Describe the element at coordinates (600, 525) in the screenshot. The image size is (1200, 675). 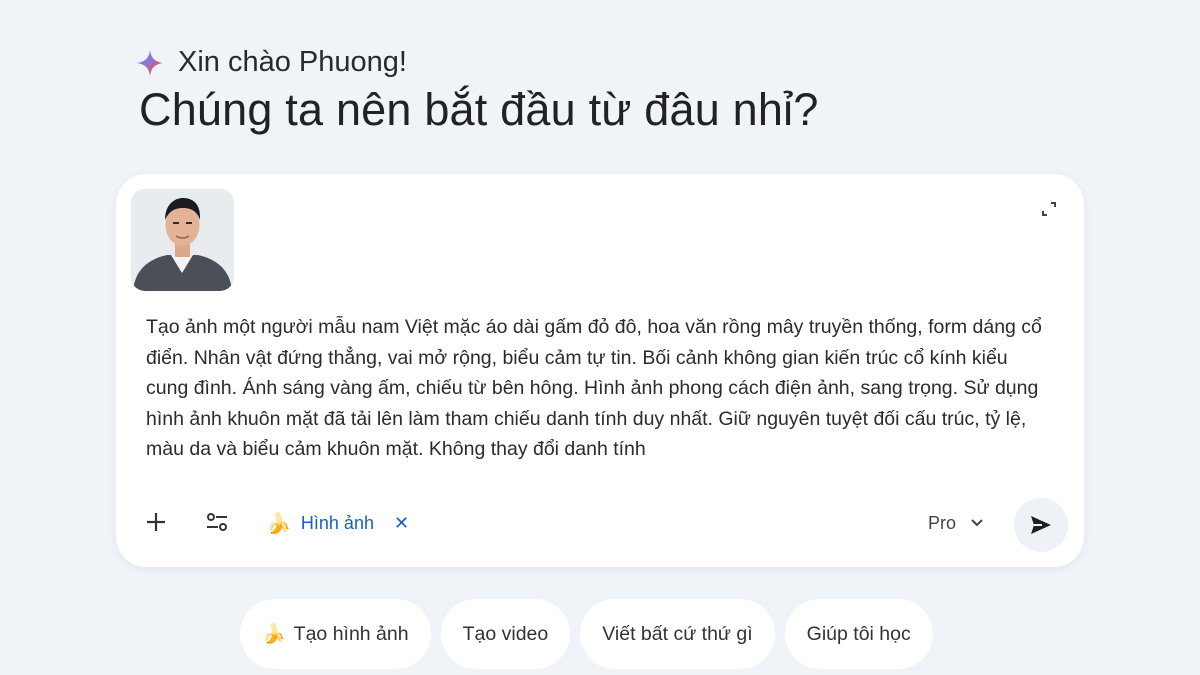
I see `composer-toolbar: 🍌 Hình ảnh ✕ Pro` at that location.